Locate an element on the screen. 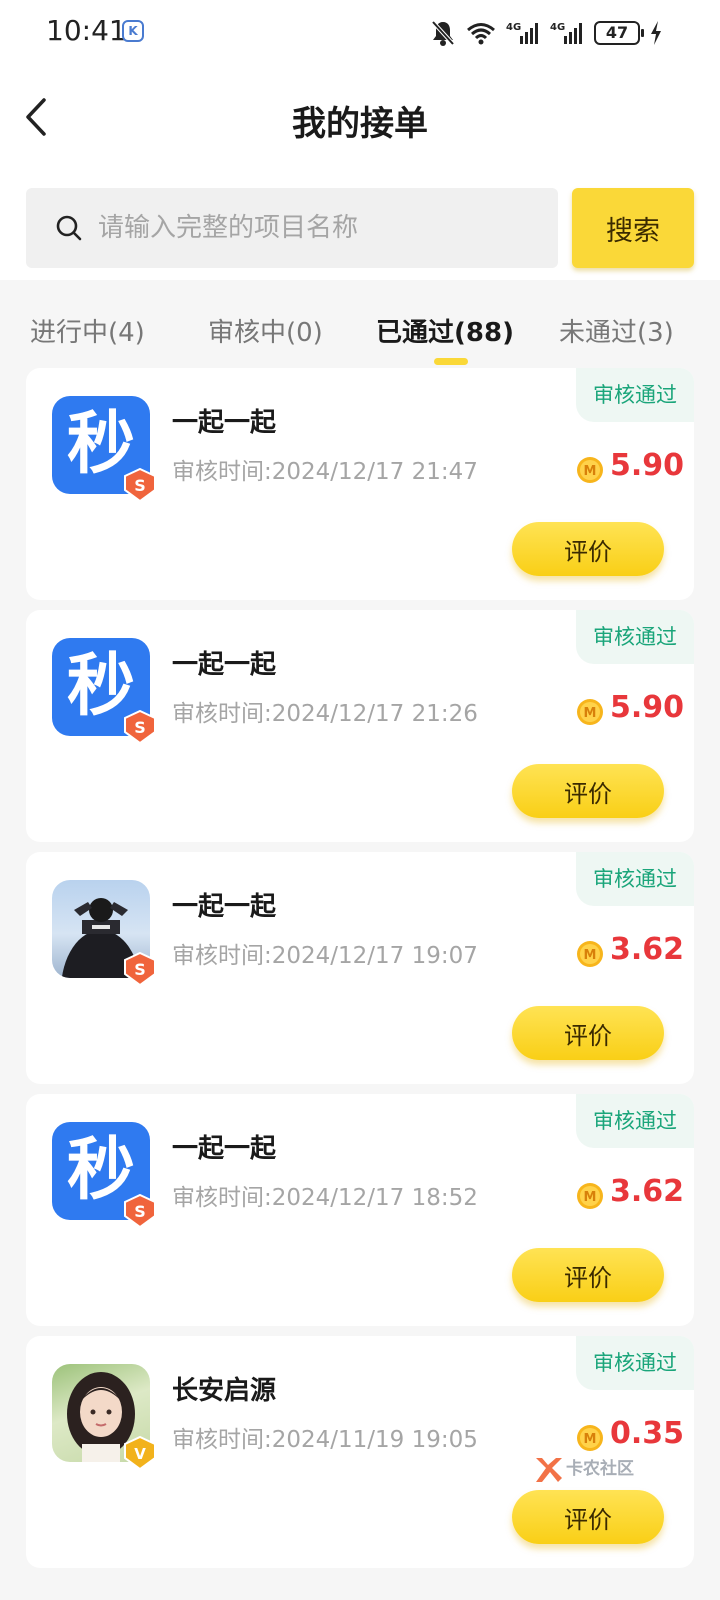 The height and width of the screenshot is (1600, 720). svg-text: V is located at coordinates (140, 1454).